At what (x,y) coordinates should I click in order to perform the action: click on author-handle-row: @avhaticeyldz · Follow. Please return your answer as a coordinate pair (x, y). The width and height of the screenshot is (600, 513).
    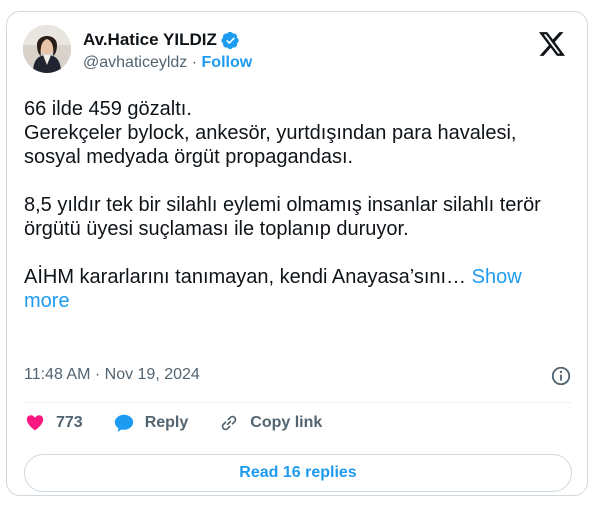
    Looking at the image, I should click on (167, 63).